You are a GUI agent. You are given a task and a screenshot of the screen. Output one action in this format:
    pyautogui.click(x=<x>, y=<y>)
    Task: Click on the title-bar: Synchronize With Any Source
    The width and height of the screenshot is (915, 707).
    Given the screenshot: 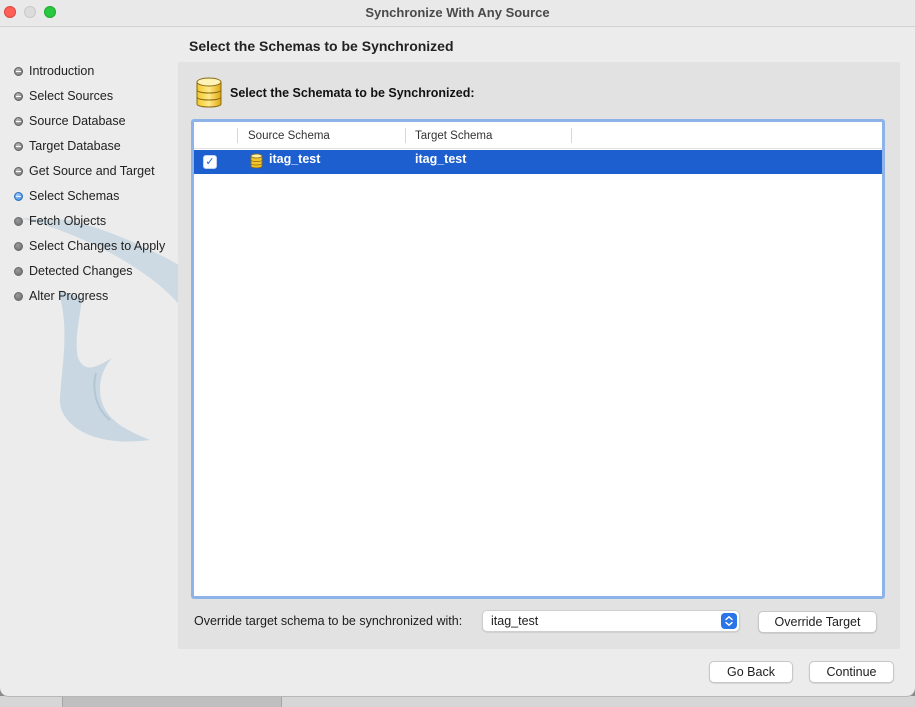 What is the action you would take?
    pyautogui.click(x=457, y=13)
    